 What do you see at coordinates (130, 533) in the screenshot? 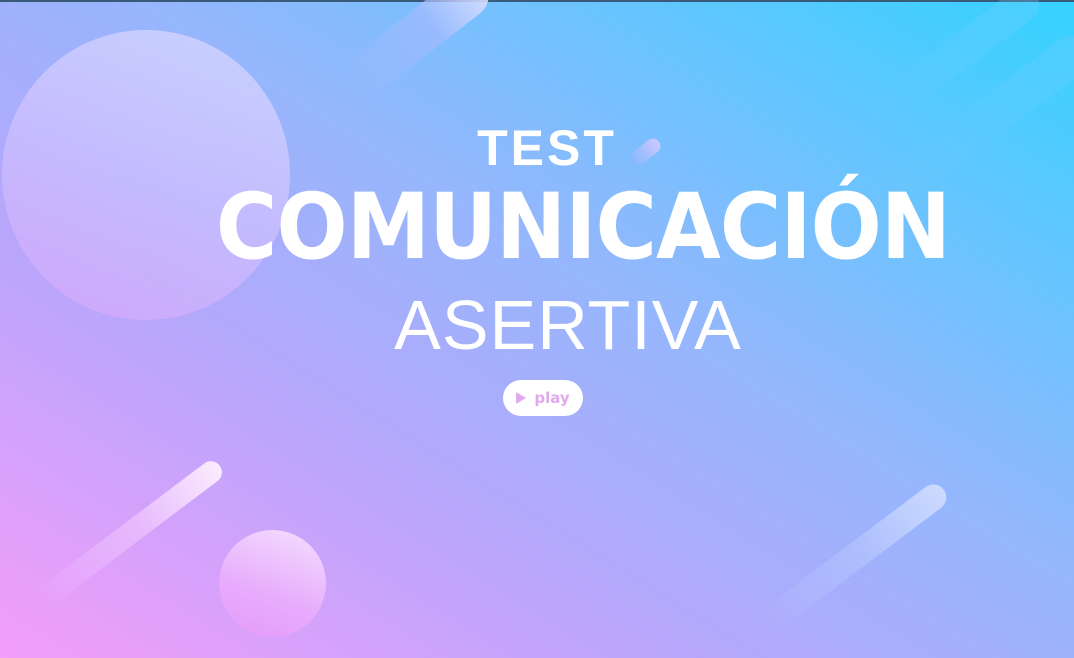
I see `decorative-pill-bottom-left` at bounding box center [130, 533].